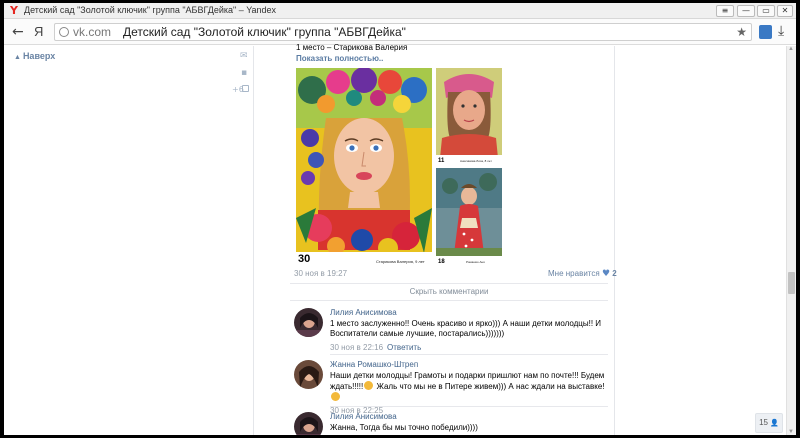  What do you see at coordinates (64, 32) in the screenshot?
I see `site-info-icon` at bounding box center [64, 32].